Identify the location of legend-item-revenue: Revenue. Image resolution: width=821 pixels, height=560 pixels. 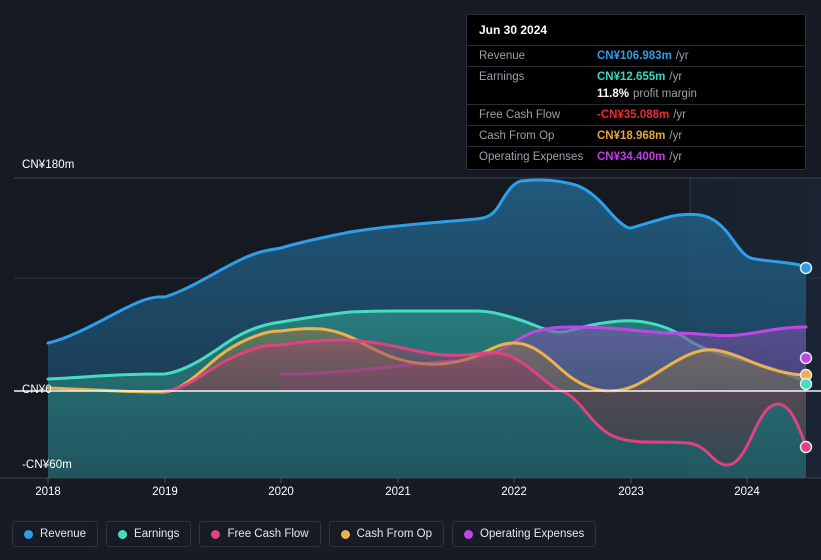
(55, 534).